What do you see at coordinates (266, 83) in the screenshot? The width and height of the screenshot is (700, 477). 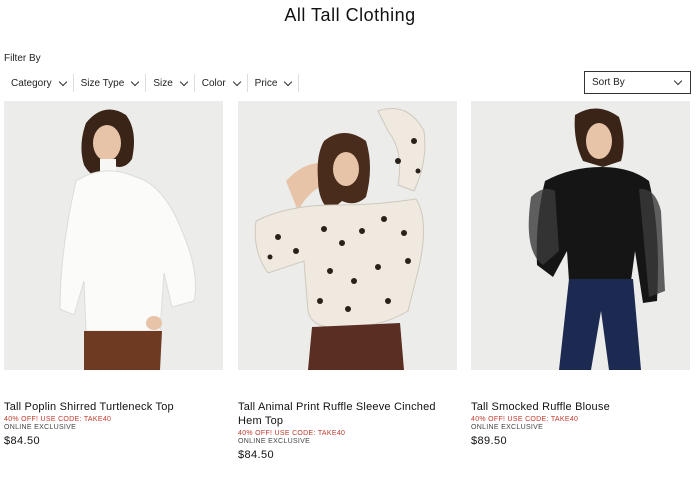 I see `filter-price-label: Price` at bounding box center [266, 83].